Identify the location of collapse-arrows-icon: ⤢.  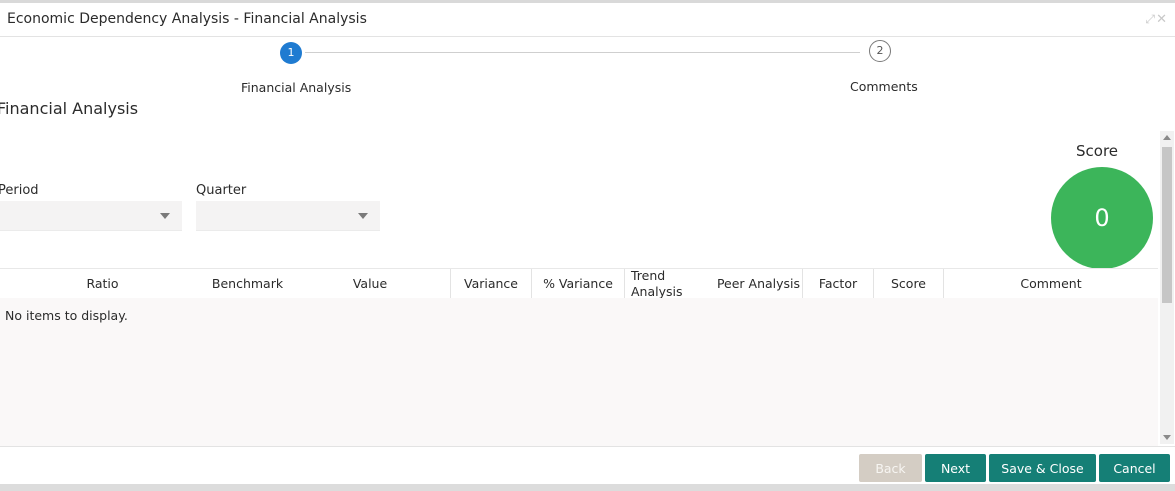
(1150, 19).